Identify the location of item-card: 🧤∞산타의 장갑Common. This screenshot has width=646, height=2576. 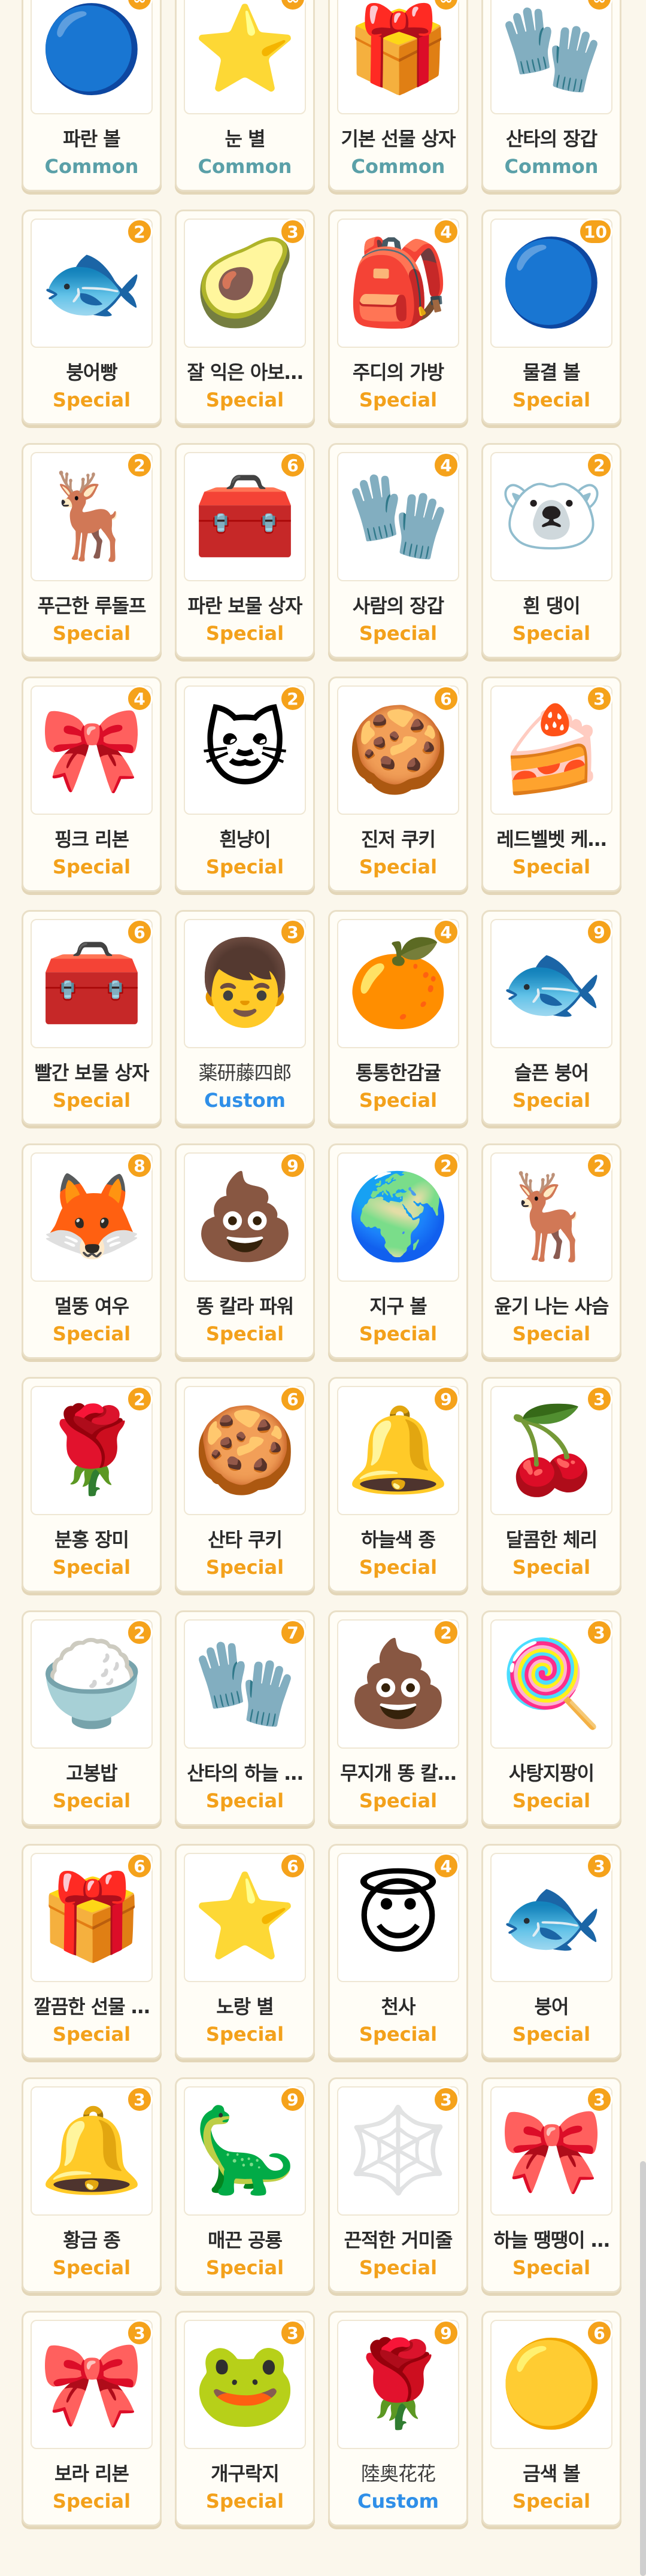
(551, 96).